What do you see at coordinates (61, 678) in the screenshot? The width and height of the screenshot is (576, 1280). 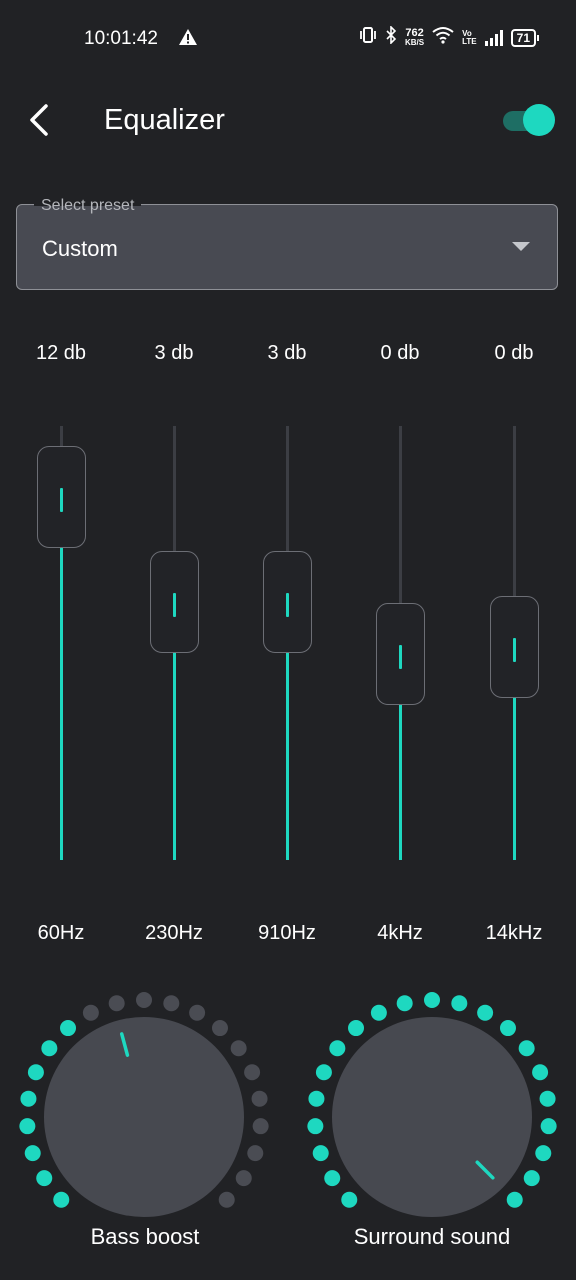 I see `band-level-fill` at bounding box center [61, 678].